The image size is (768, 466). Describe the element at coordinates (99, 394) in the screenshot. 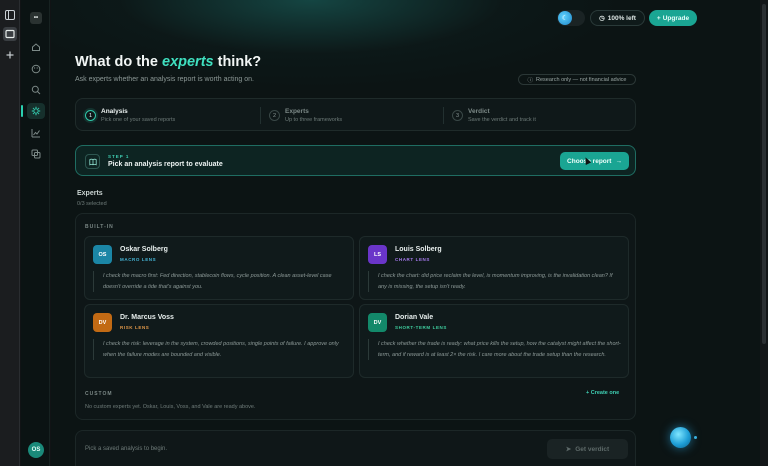

I see `custom-label: CUSTOM` at that location.